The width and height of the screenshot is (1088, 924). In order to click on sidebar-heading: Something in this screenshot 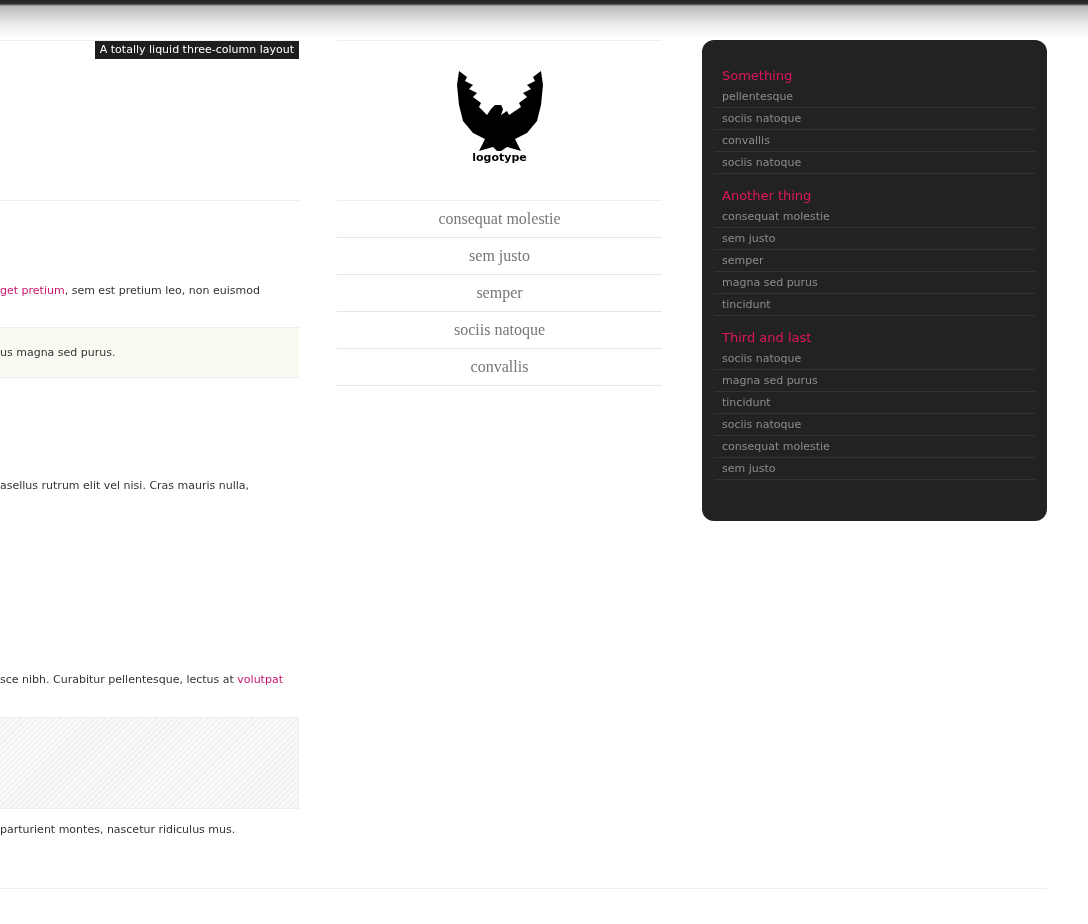, I will do `click(757, 76)`.